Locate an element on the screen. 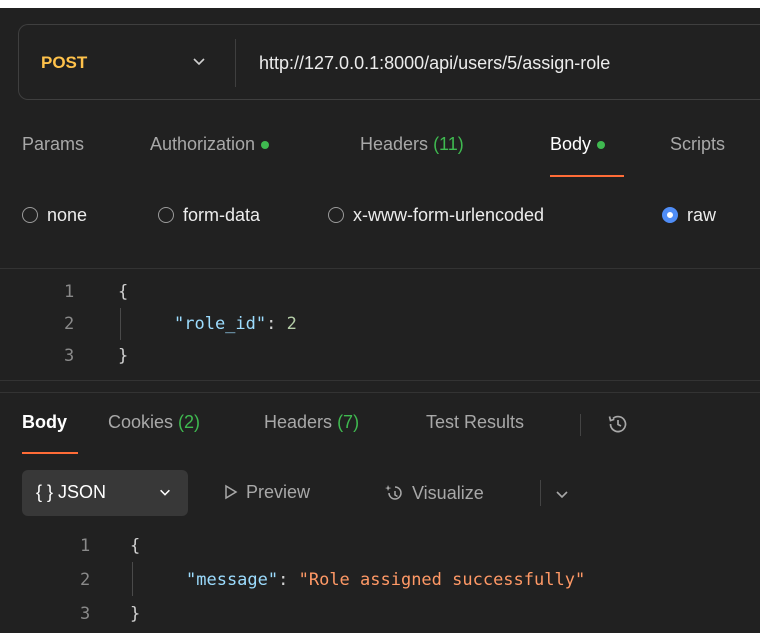 This screenshot has width=760, height=633. history-icon is located at coordinates (618, 424).